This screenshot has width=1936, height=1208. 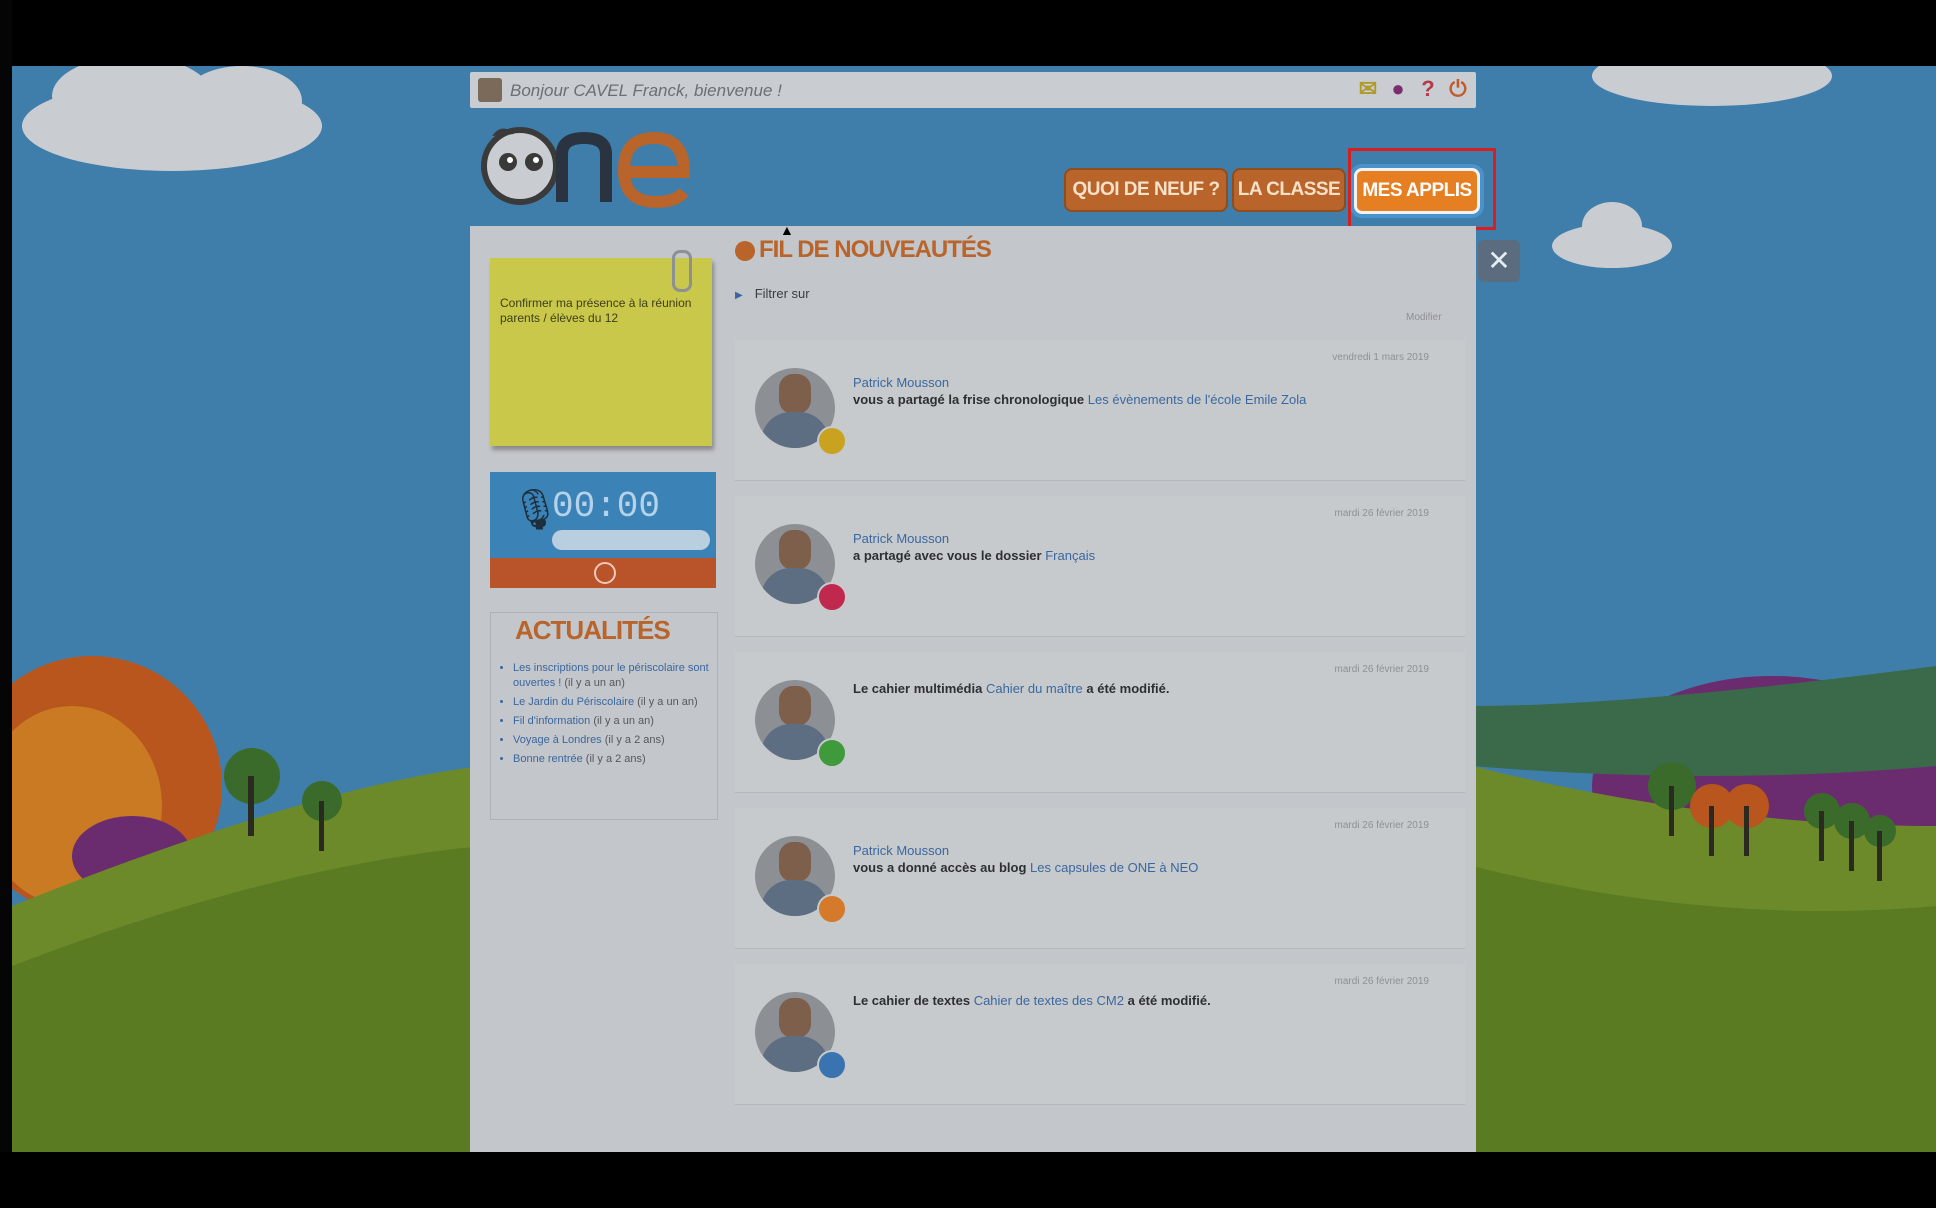 What do you see at coordinates (548, 759) in the screenshot?
I see `news-item-title: Bonne rentrée` at bounding box center [548, 759].